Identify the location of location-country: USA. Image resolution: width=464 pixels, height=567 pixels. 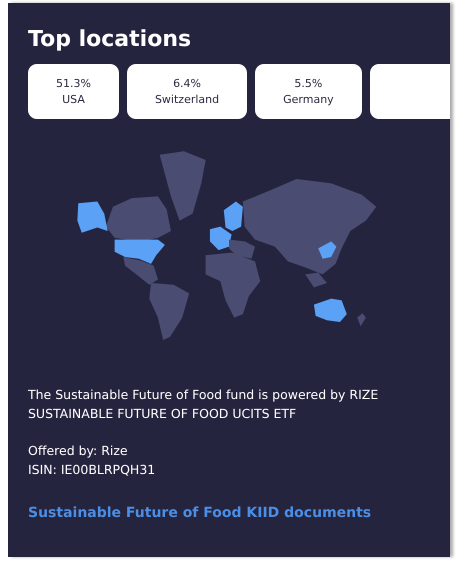
(73, 99).